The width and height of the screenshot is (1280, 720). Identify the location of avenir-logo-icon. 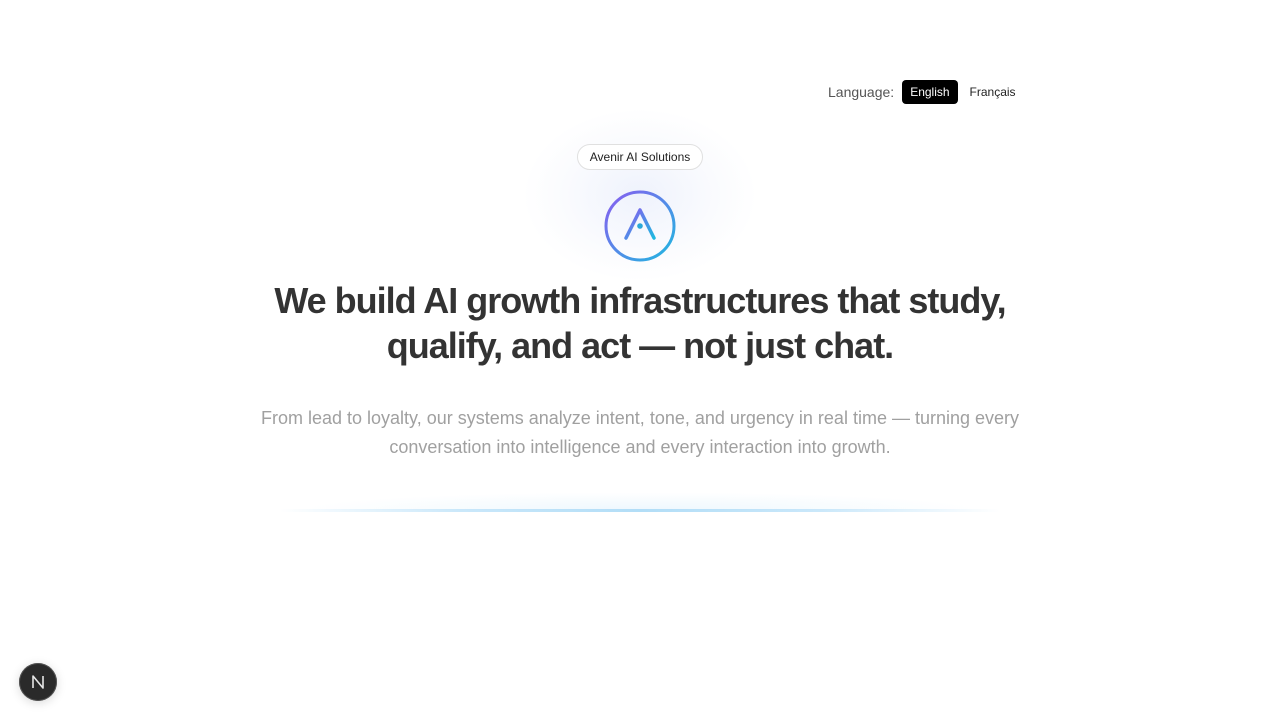
(640, 226).